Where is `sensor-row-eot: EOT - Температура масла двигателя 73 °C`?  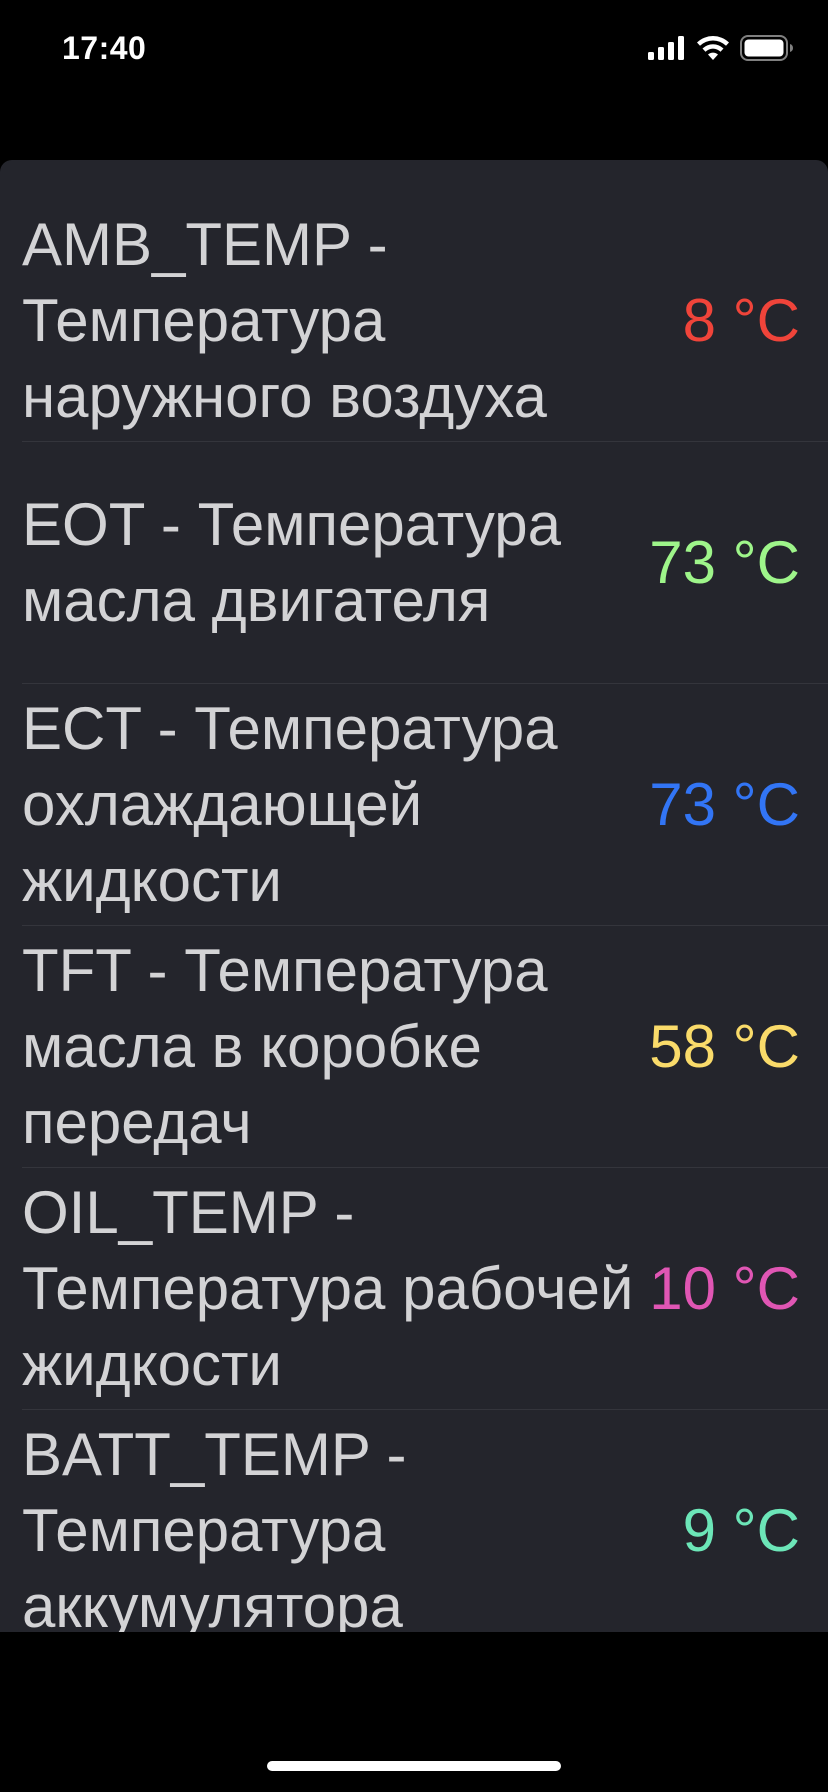
sensor-row-eot: EOT - Температура масла двигателя 73 °C is located at coordinates (425, 563).